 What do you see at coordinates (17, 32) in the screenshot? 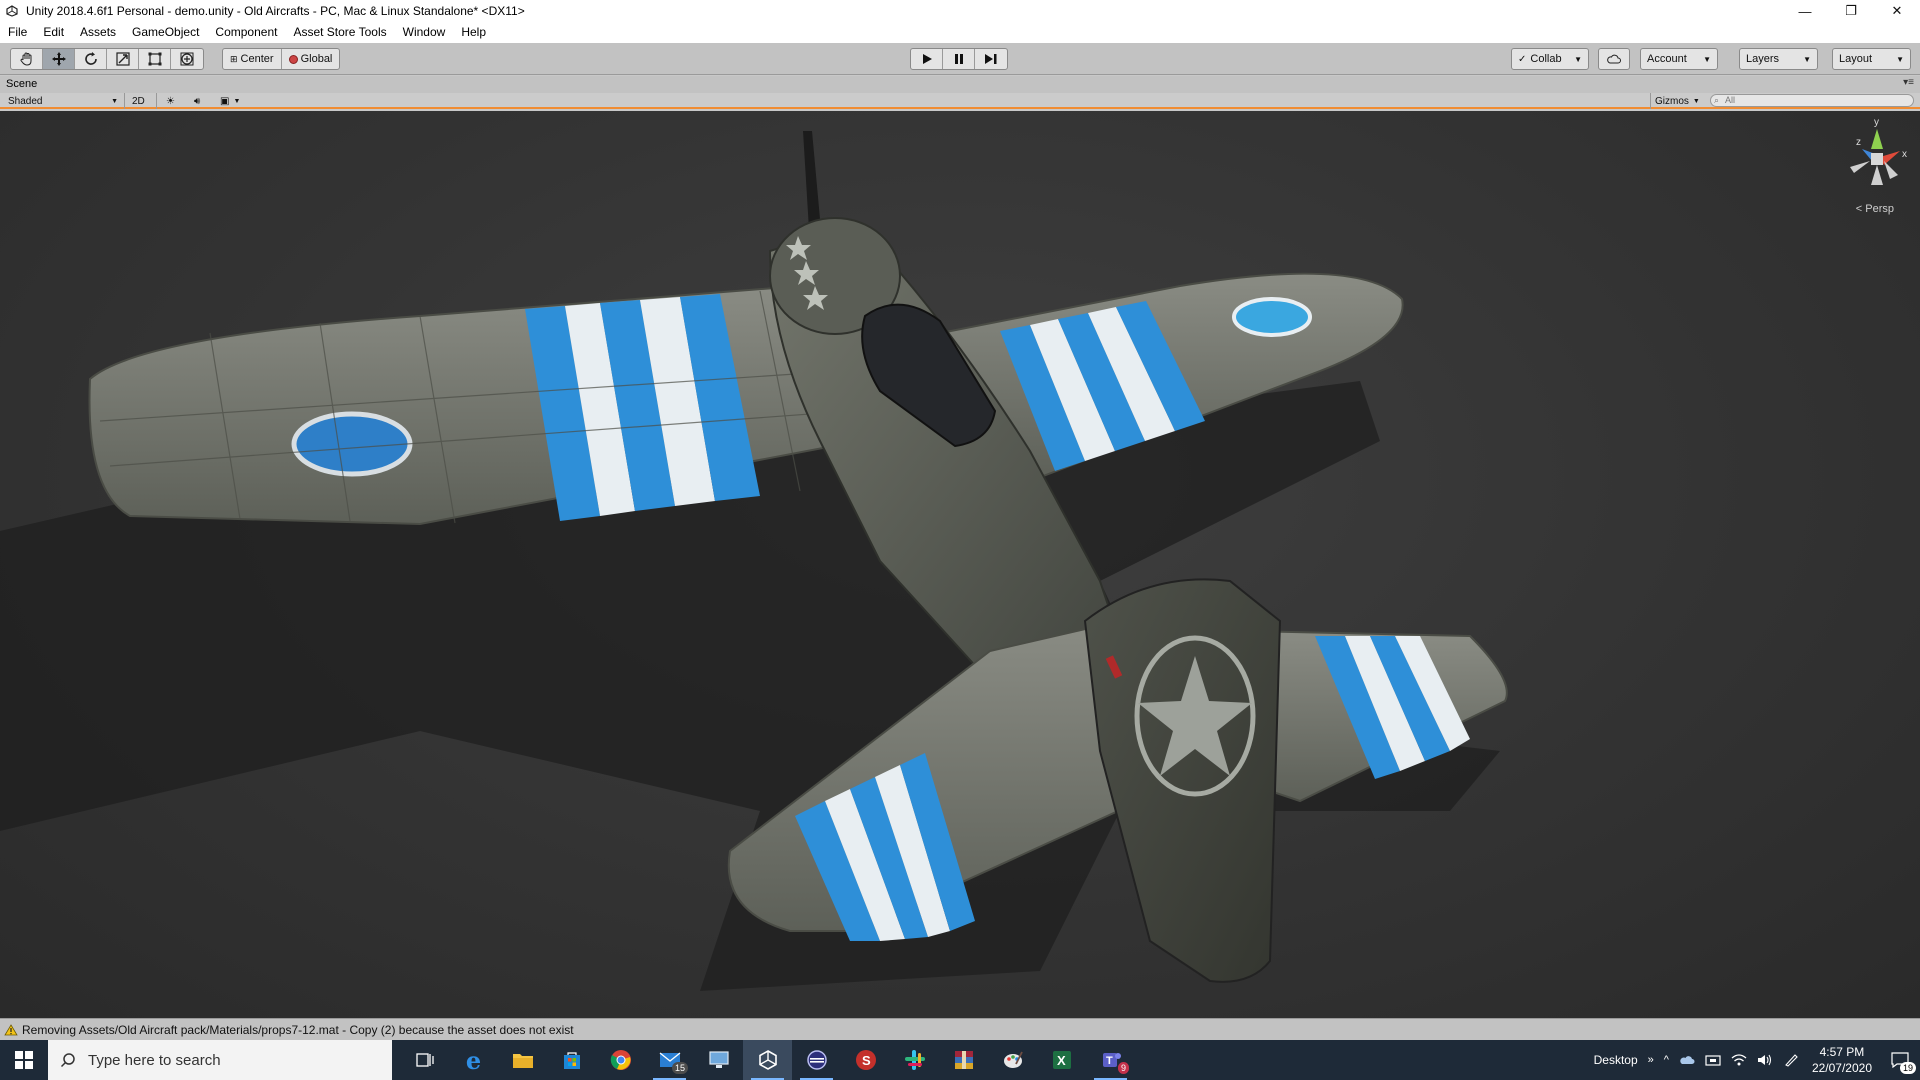
I see `menu-file: File` at bounding box center [17, 32].